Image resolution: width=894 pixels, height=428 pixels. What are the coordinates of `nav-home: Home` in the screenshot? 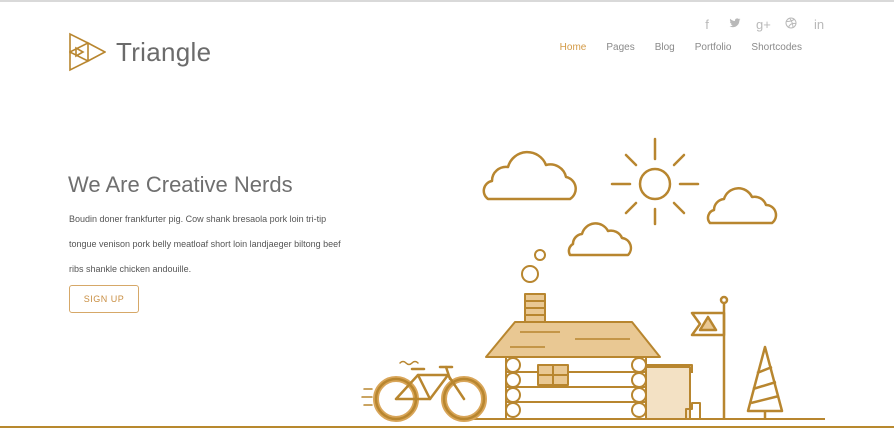 It's located at (573, 47).